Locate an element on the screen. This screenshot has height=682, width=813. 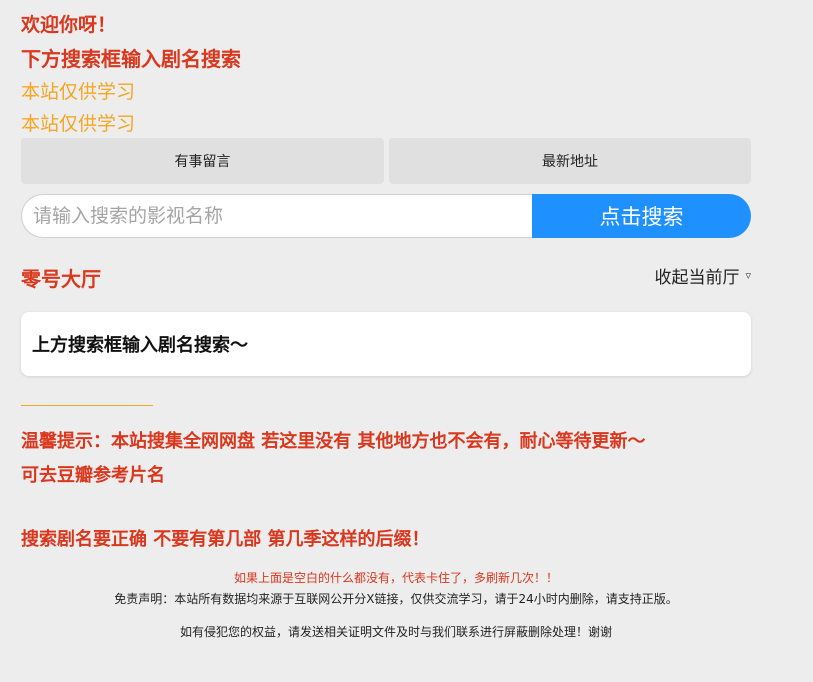
search-input is located at coordinates (277, 216).